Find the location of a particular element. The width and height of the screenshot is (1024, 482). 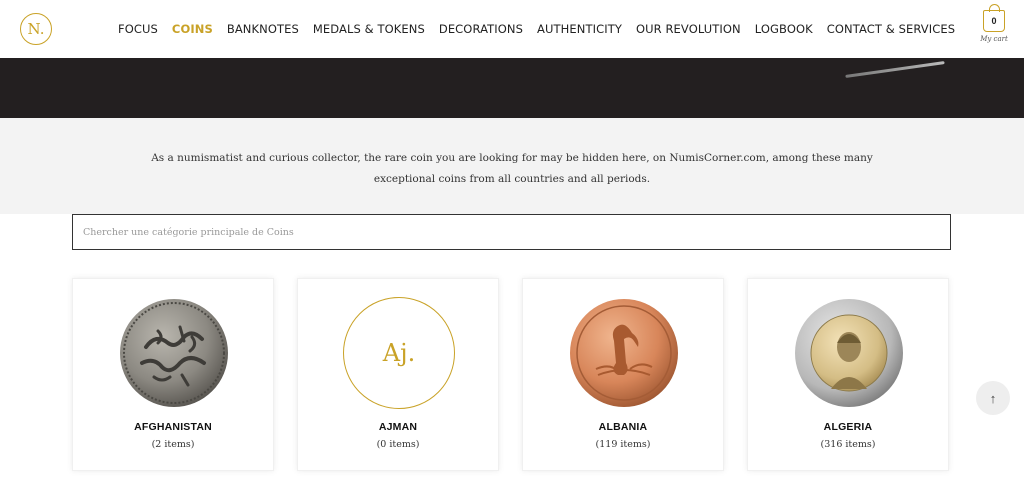

category-name: ALGERIA is located at coordinates (848, 427).